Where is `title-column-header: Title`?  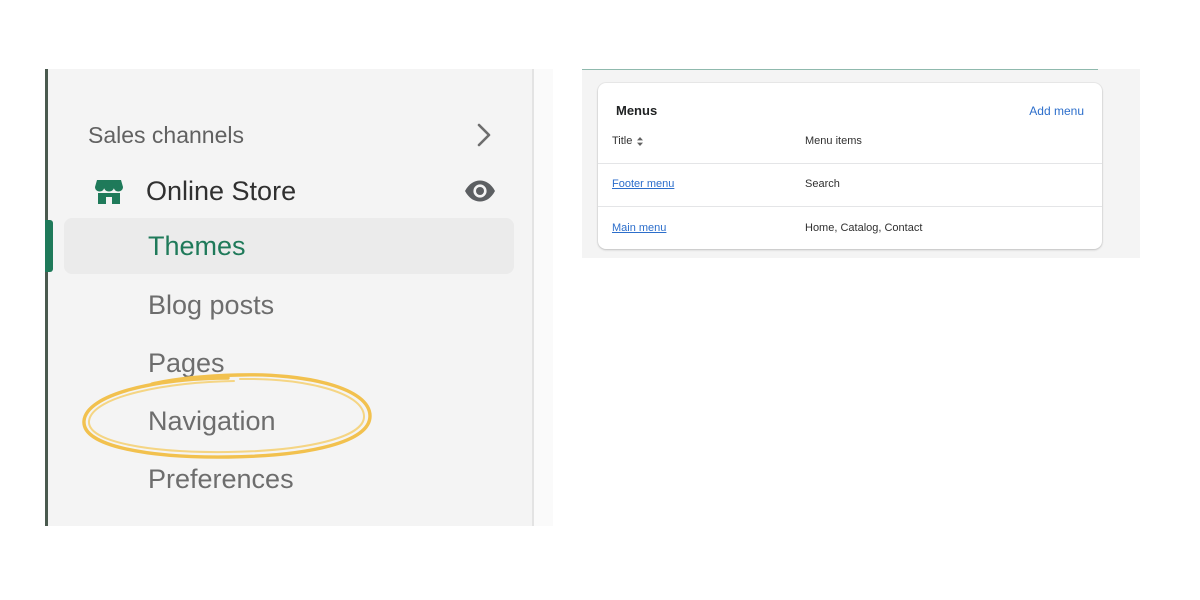
title-column-header: Title is located at coordinates (628, 141).